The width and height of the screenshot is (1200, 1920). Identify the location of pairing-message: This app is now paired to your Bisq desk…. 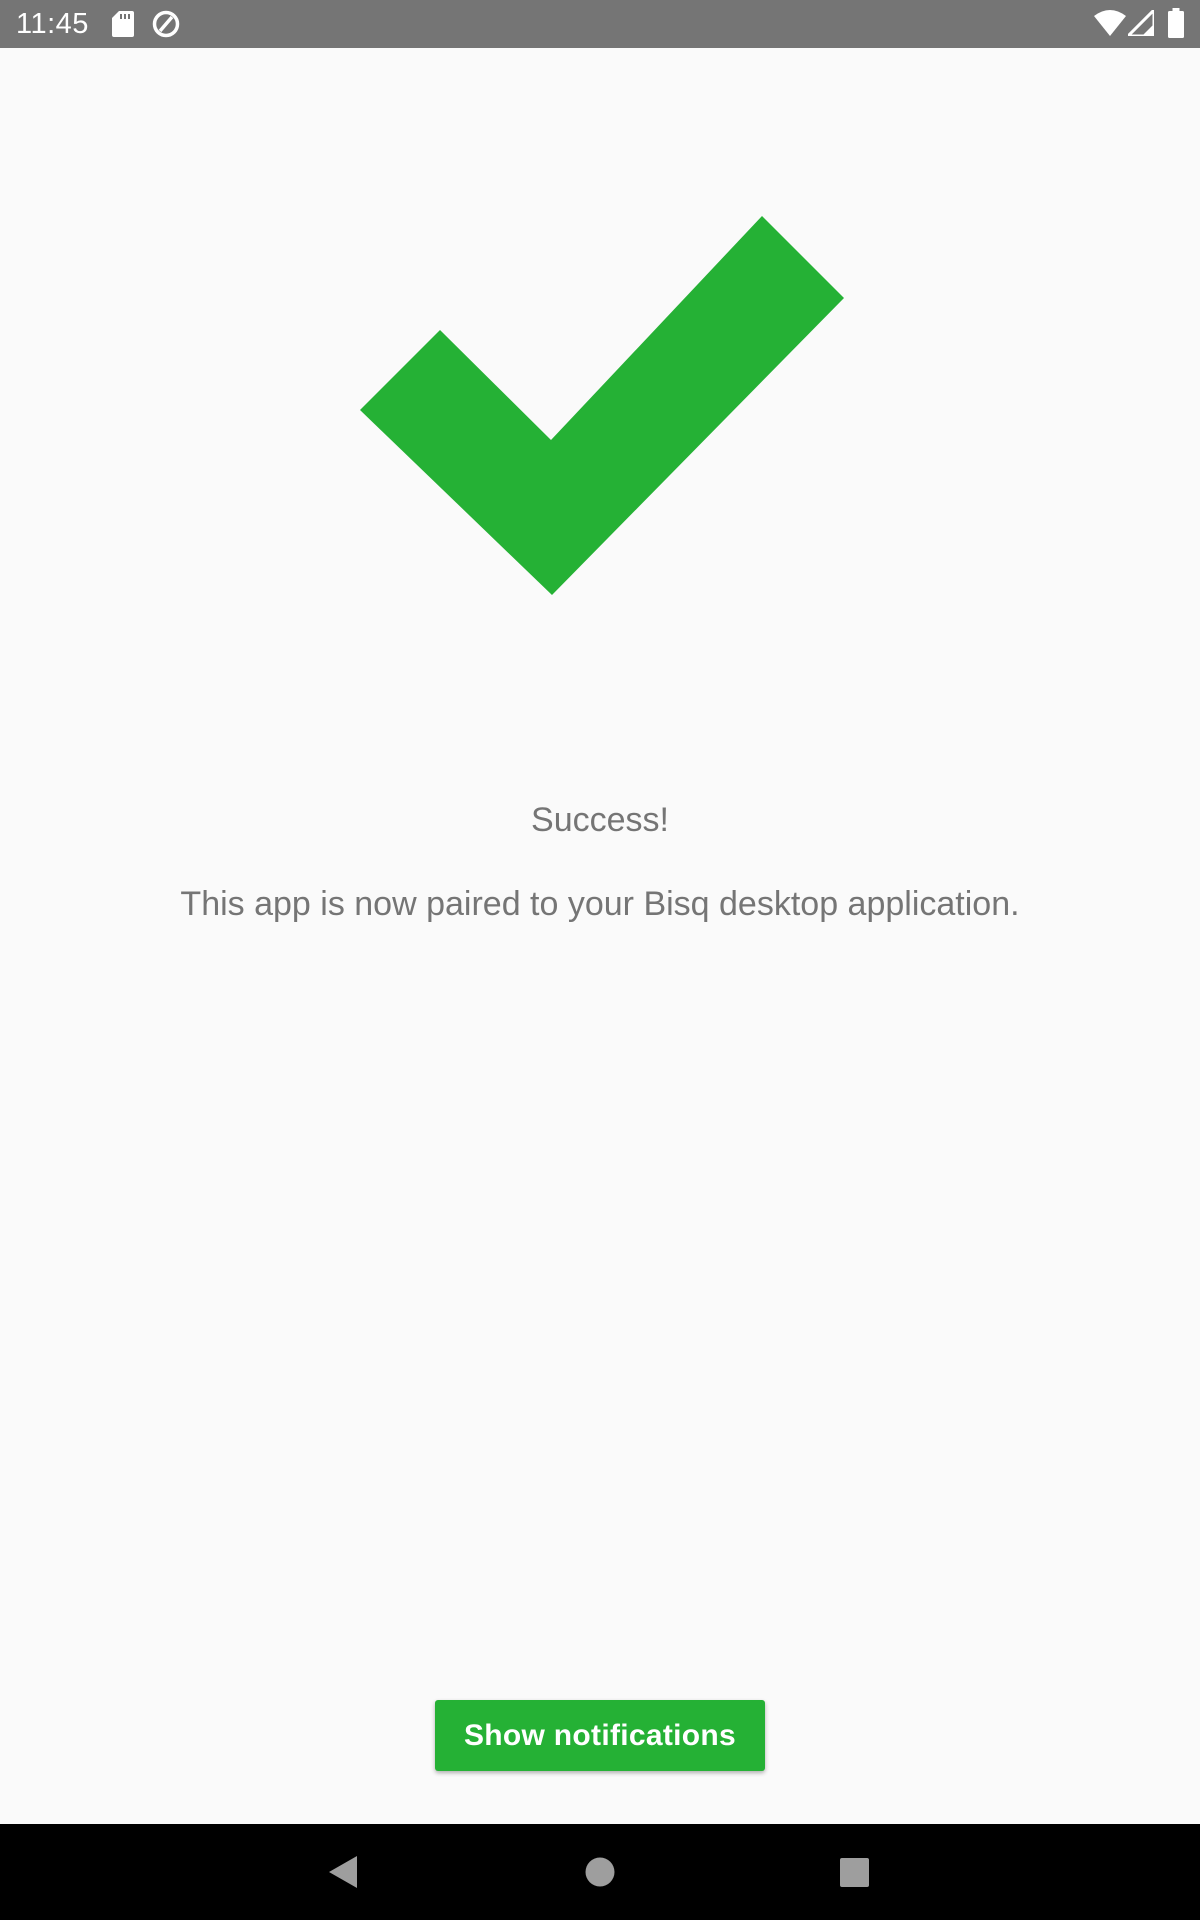
(600, 904).